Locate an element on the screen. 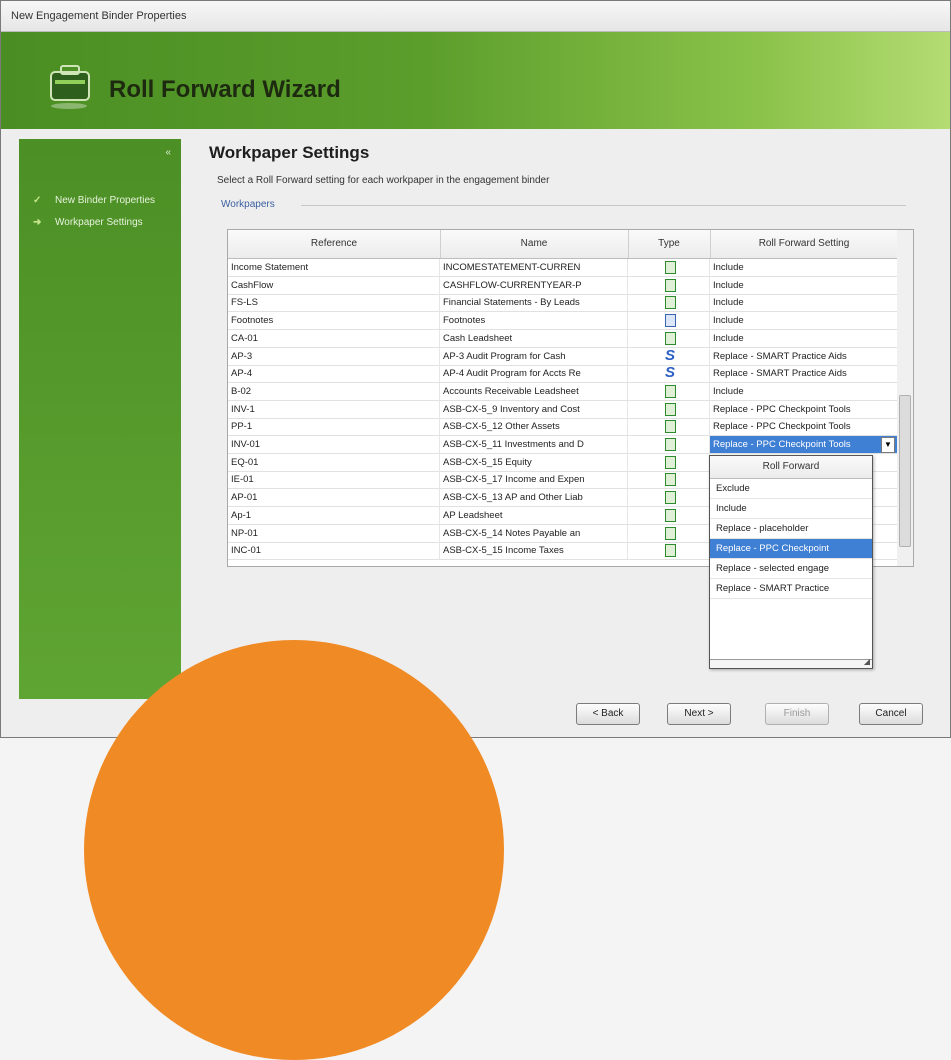 This screenshot has width=951, height=1060. reference-cell: B-02 is located at coordinates (334, 391).